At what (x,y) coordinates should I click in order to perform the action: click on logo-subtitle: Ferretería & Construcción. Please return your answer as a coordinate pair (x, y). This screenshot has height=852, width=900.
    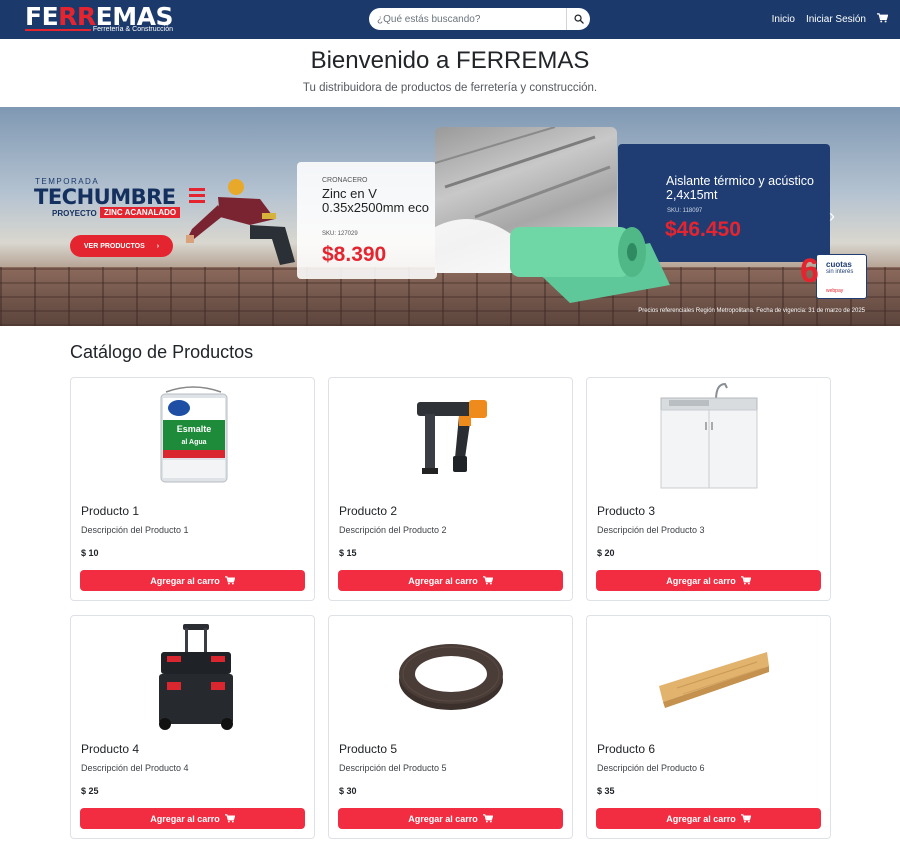
    Looking at the image, I should click on (132, 29).